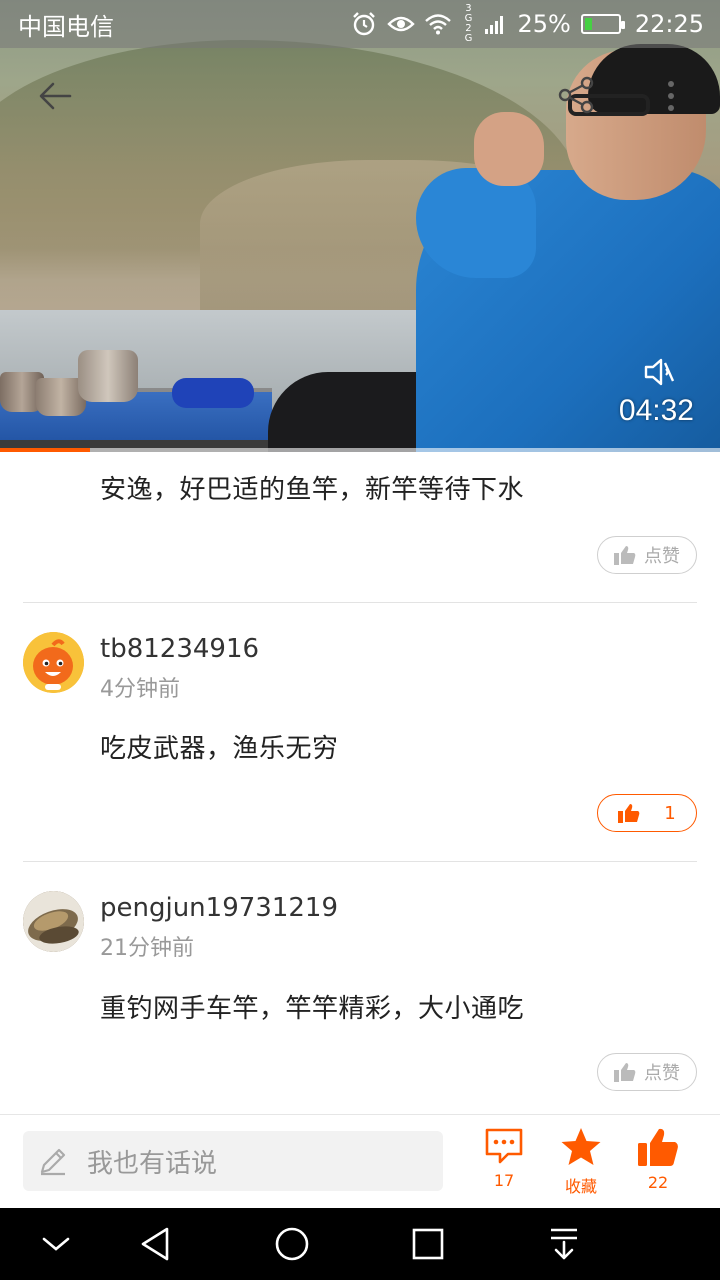 The image size is (720, 1280). I want to click on eye-icon, so click(401, 24).